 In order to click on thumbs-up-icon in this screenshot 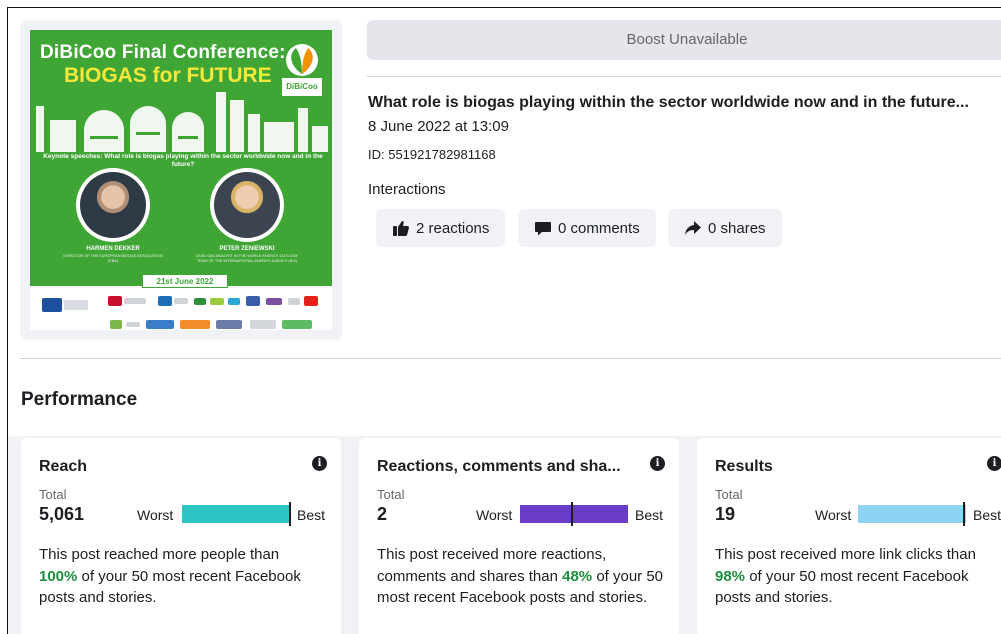, I will do `click(401, 228)`.